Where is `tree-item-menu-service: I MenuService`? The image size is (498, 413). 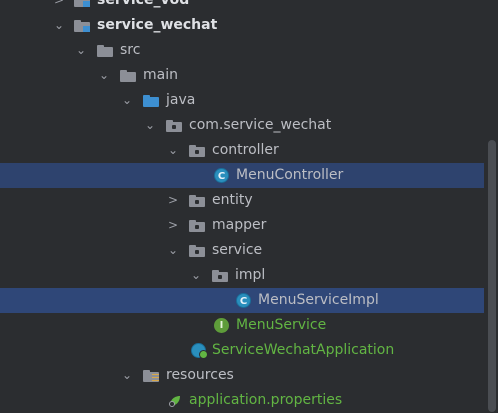
tree-item-menu-service: I MenuService is located at coordinates (242, 325).